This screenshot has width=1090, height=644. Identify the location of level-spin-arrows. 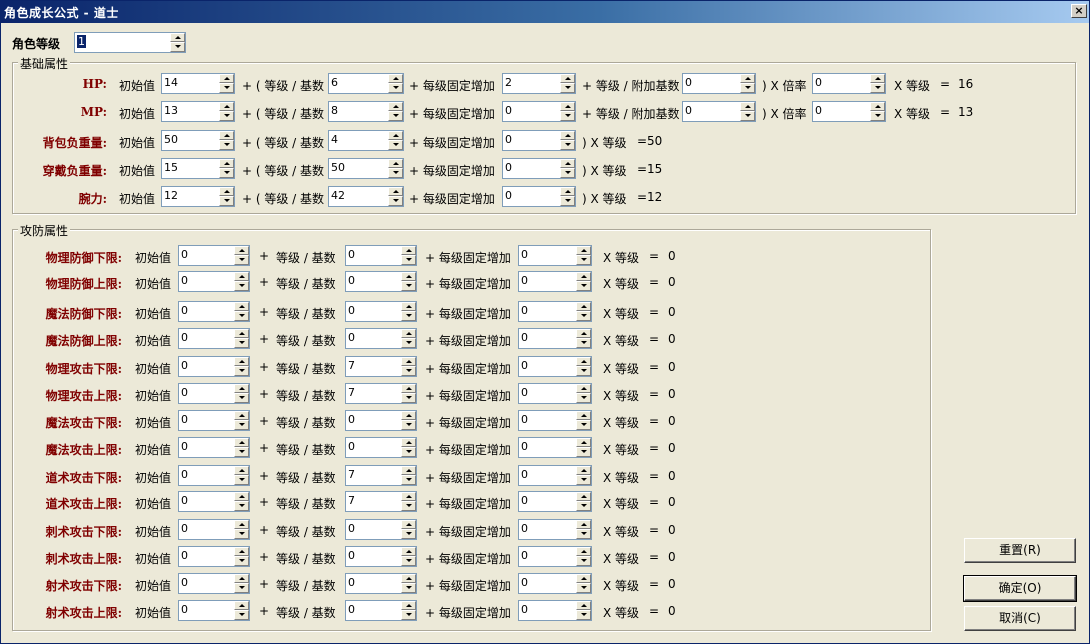
(177, 42).